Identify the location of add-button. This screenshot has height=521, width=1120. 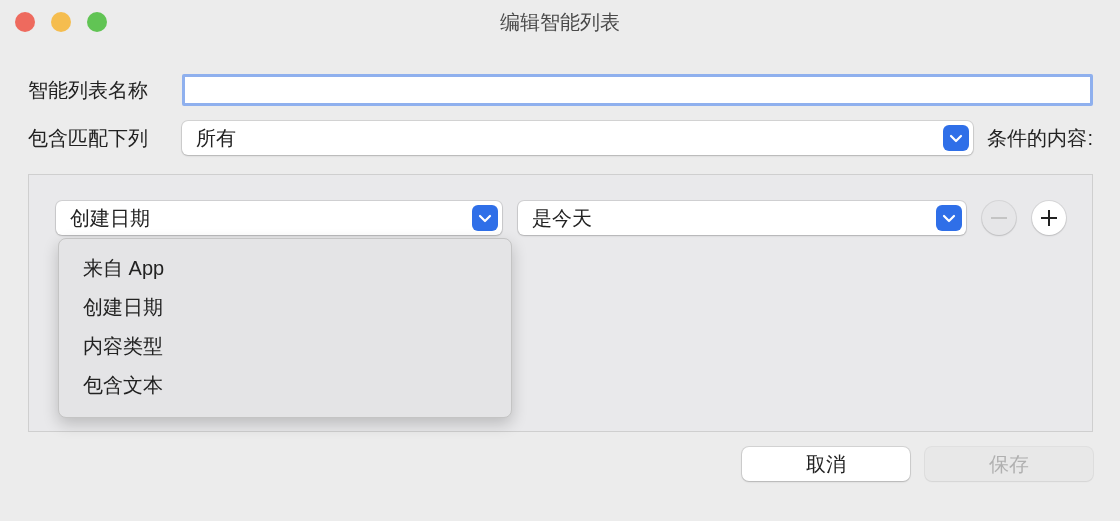
(1049, 218).